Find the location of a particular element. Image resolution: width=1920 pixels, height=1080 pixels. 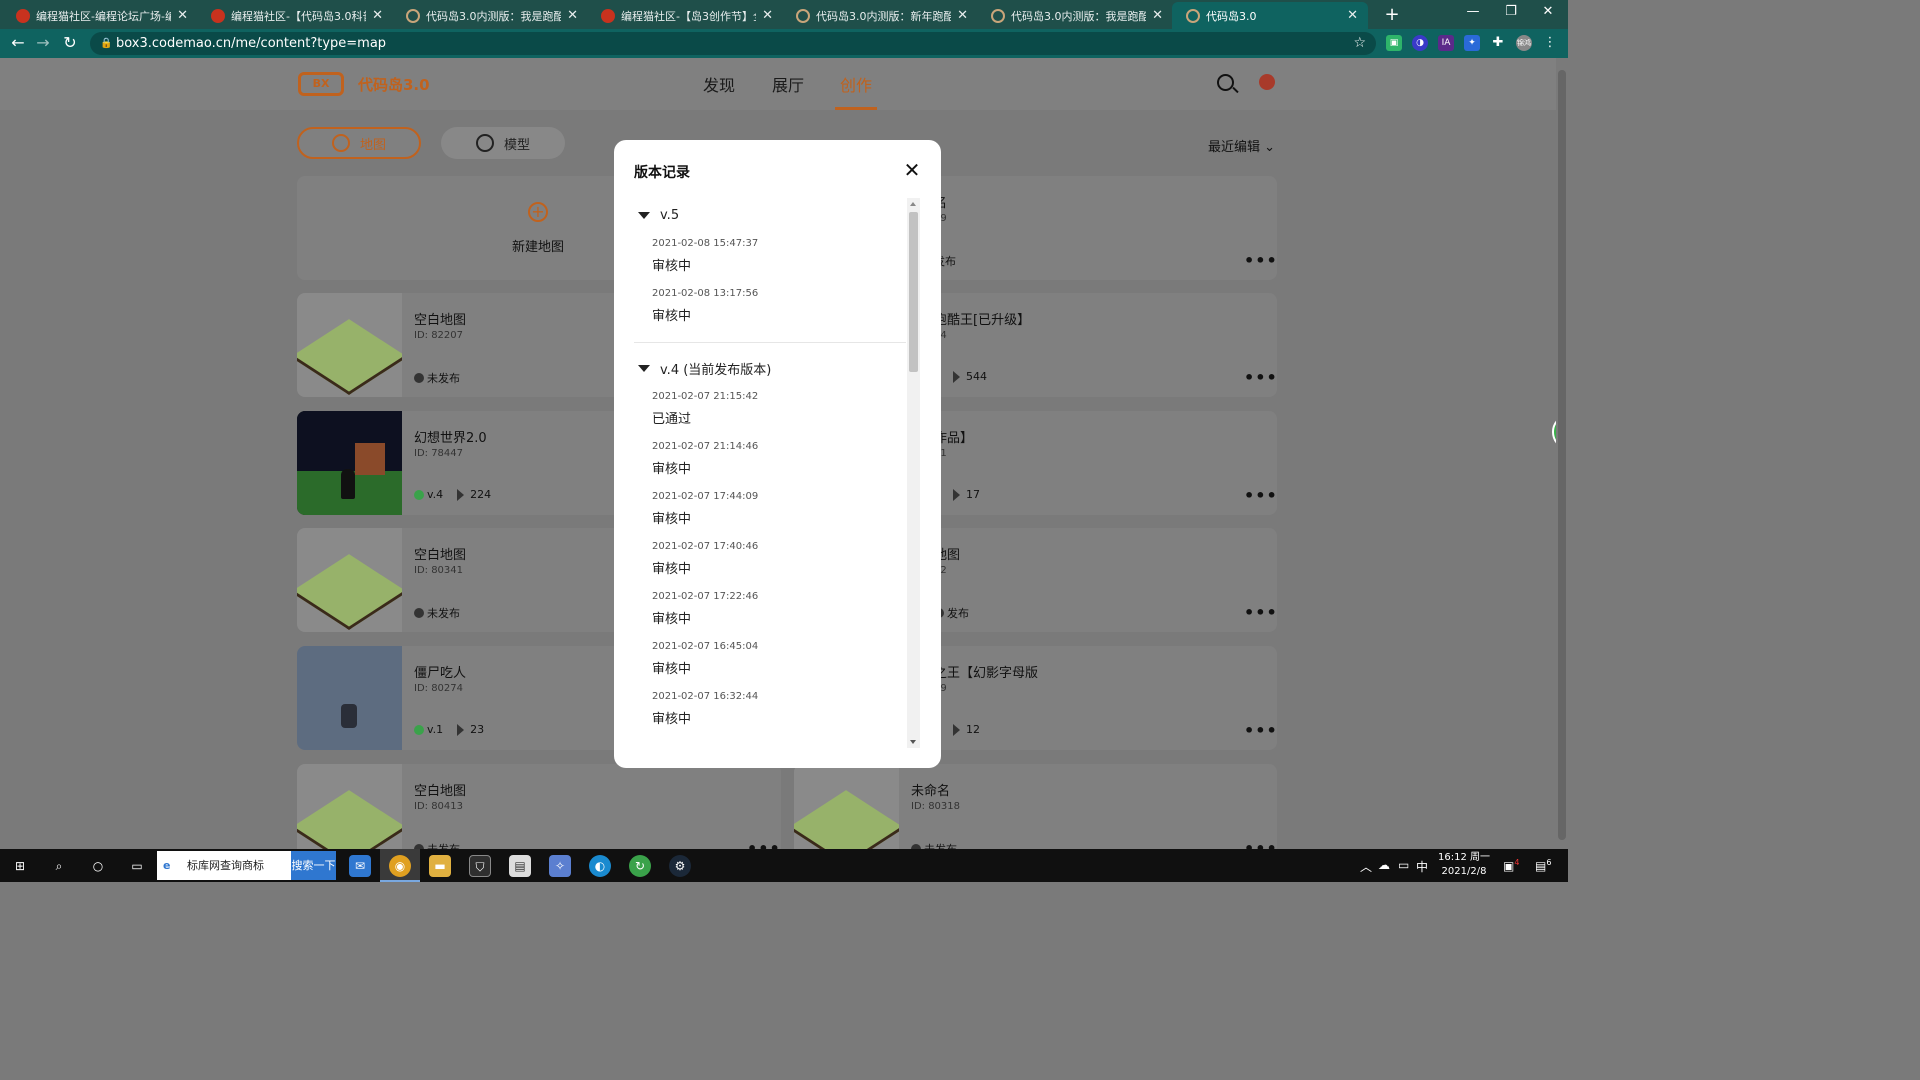

reload-button: ↻ is located at coordinates (70, 42).